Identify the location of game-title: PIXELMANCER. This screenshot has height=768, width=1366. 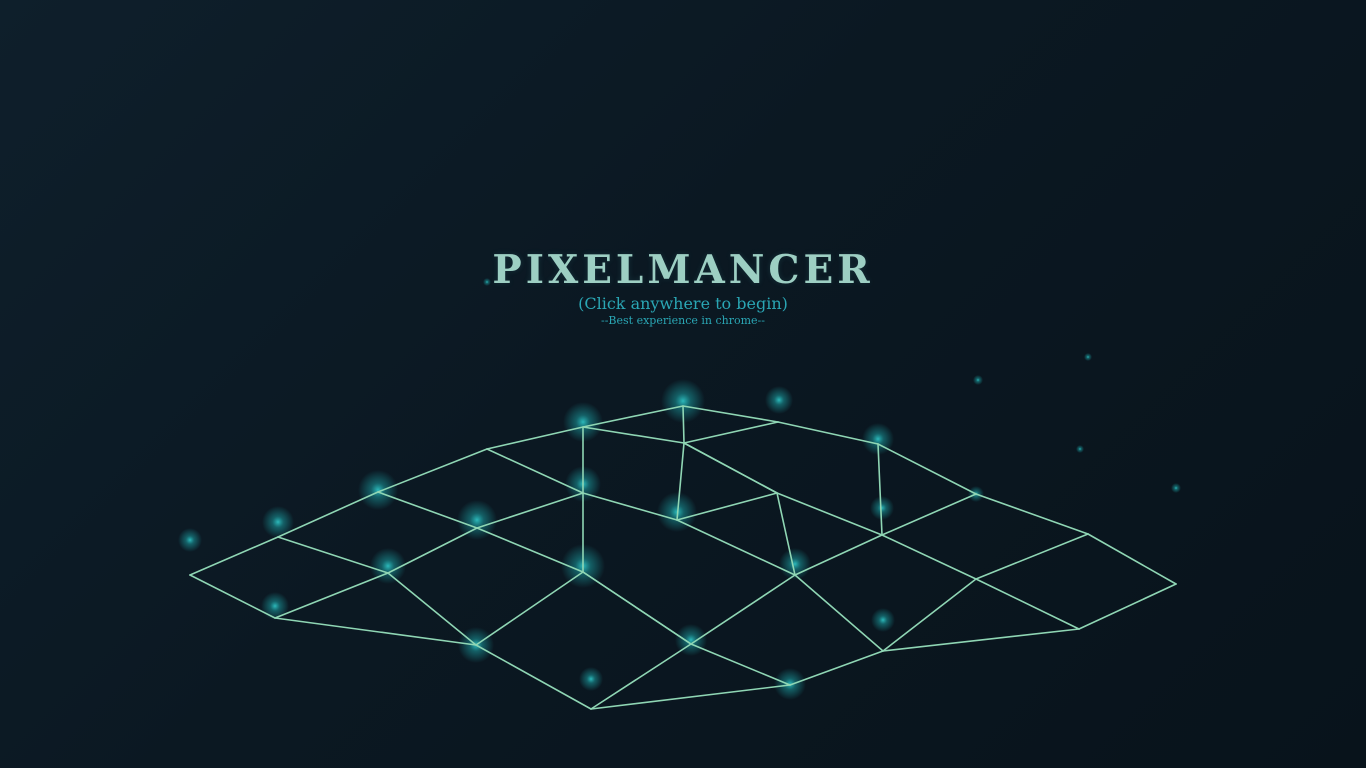
(683, 270).